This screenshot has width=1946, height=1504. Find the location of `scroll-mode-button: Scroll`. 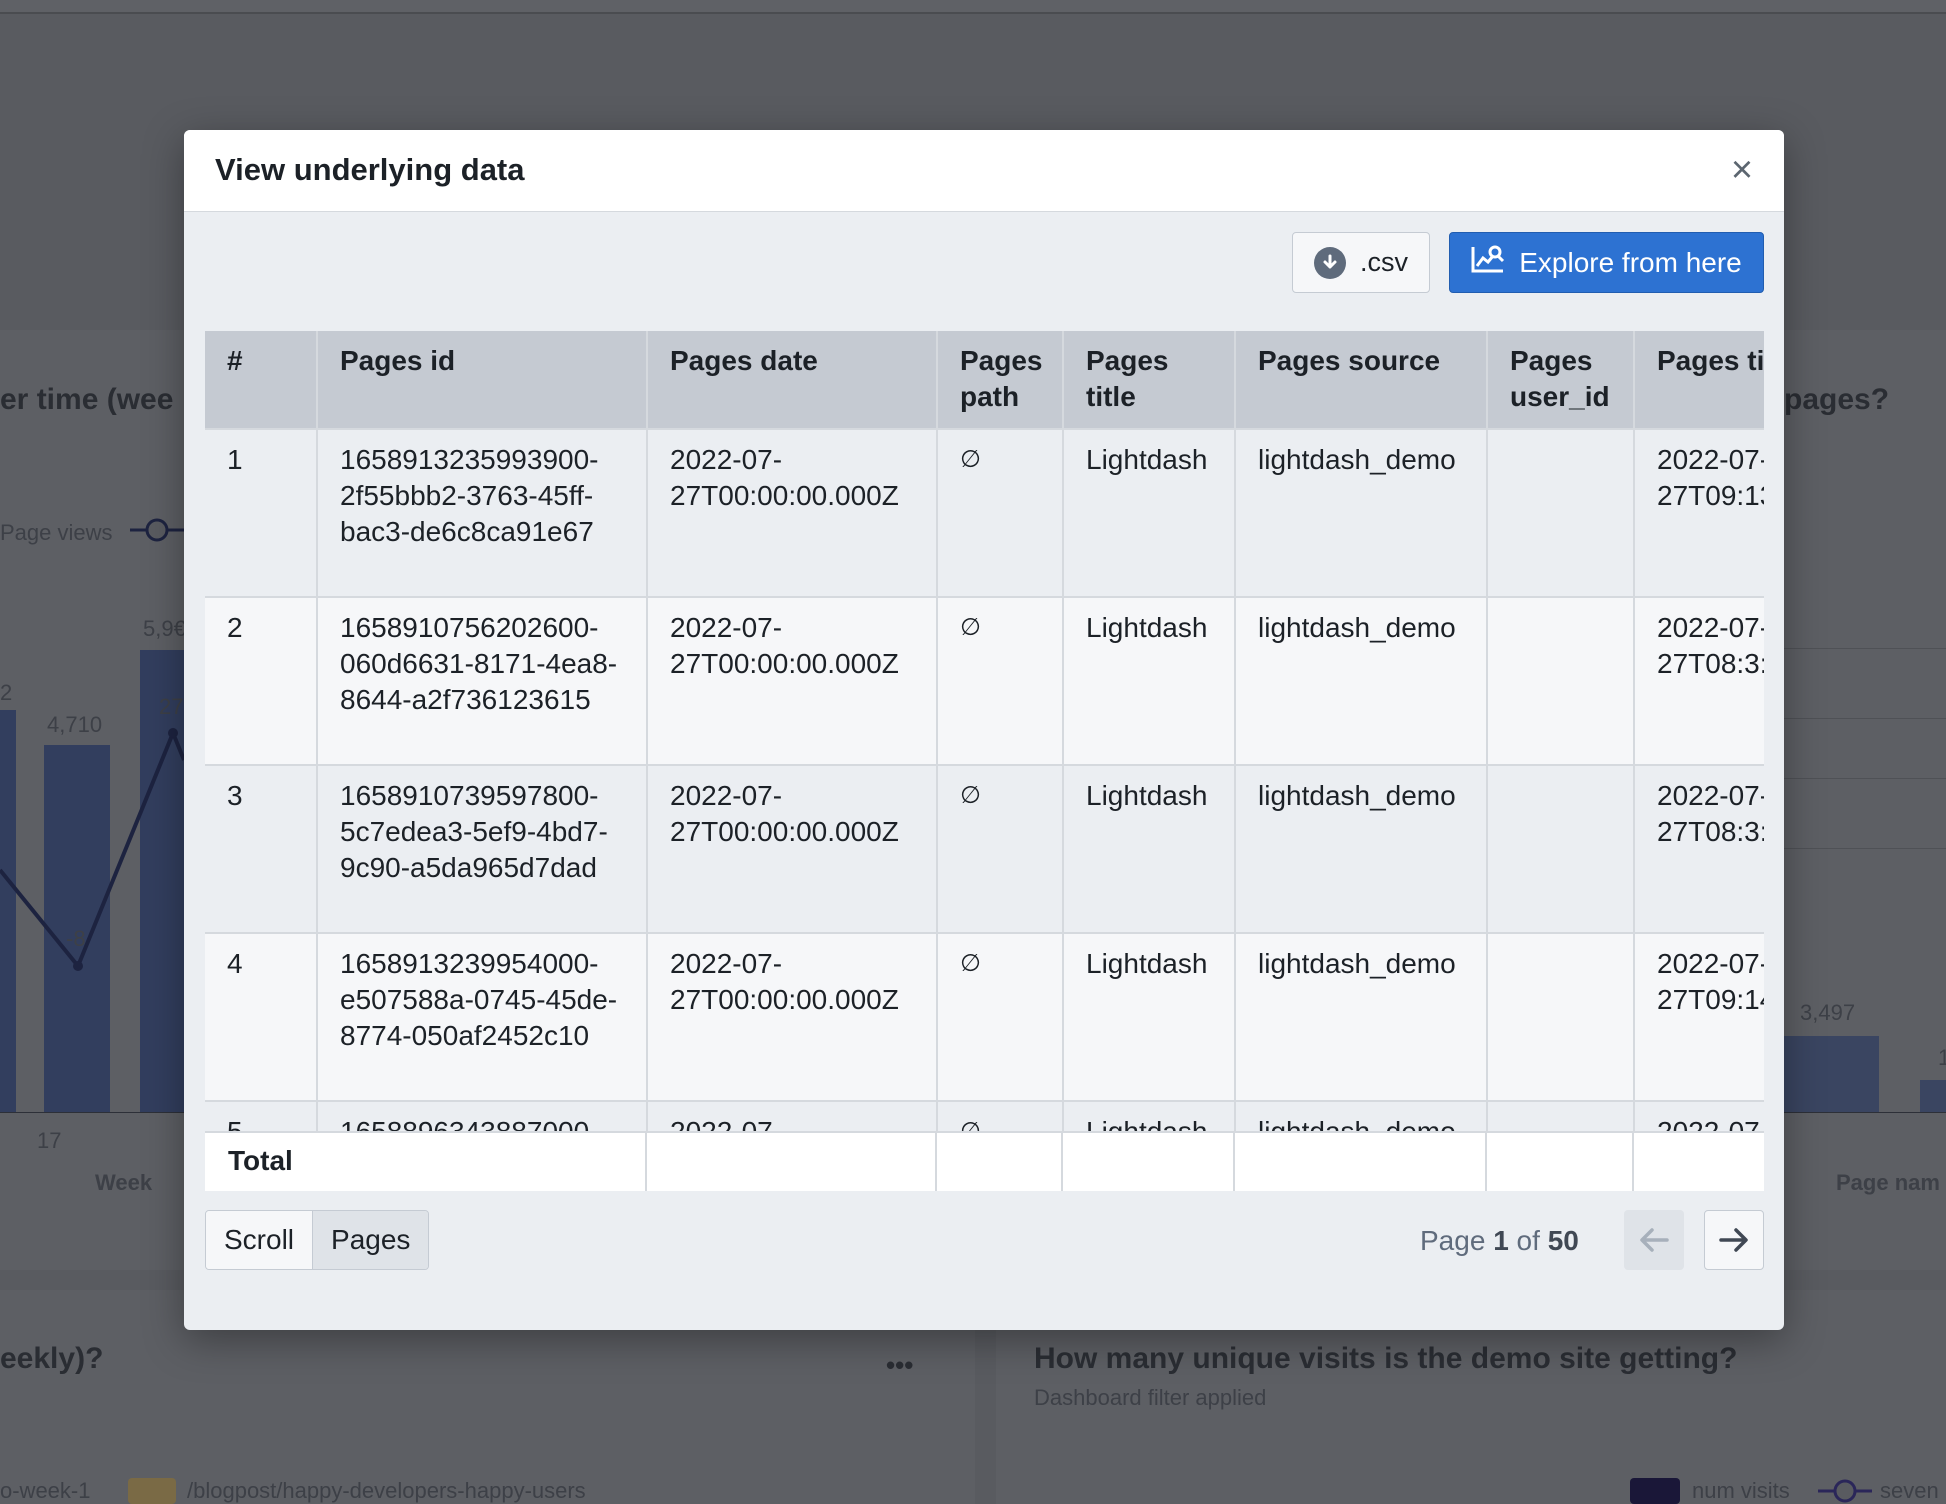

scroll-mode-button: Scroll is located at coordinates (259, 1240).